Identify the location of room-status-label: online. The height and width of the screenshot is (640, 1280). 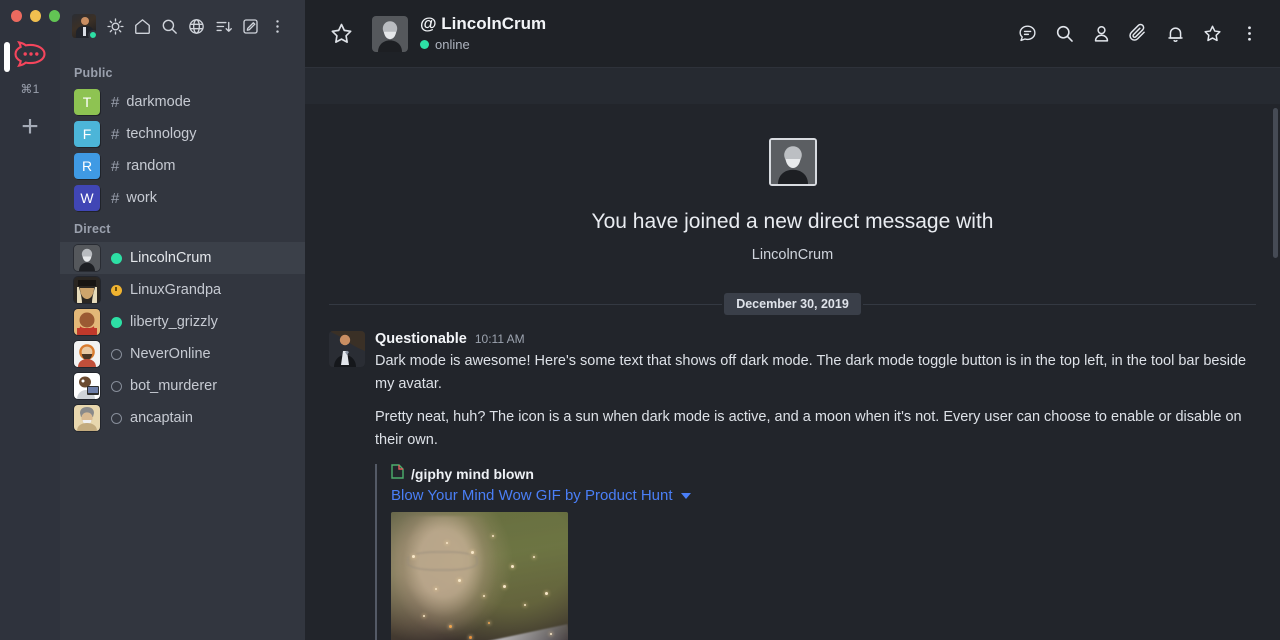
(452, 44).